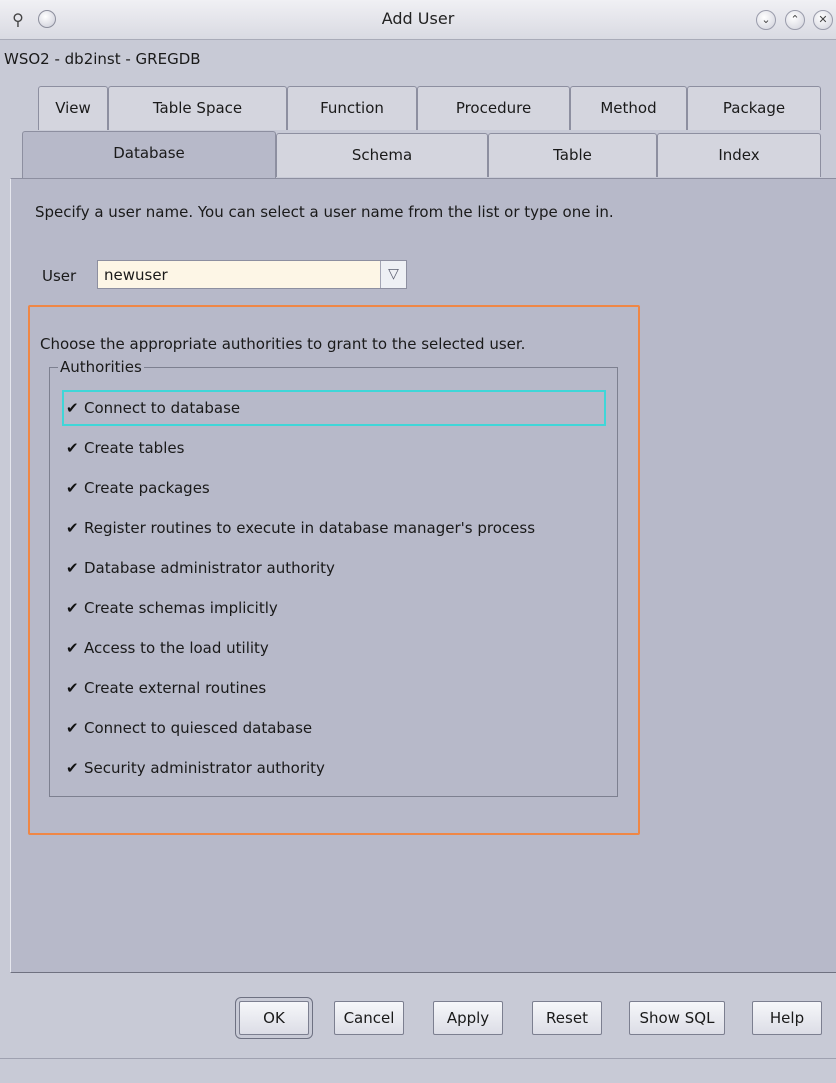 The width and height of the screenshot is (836, 1083). I want to click on ok-button: OK, so click(274, 1018).